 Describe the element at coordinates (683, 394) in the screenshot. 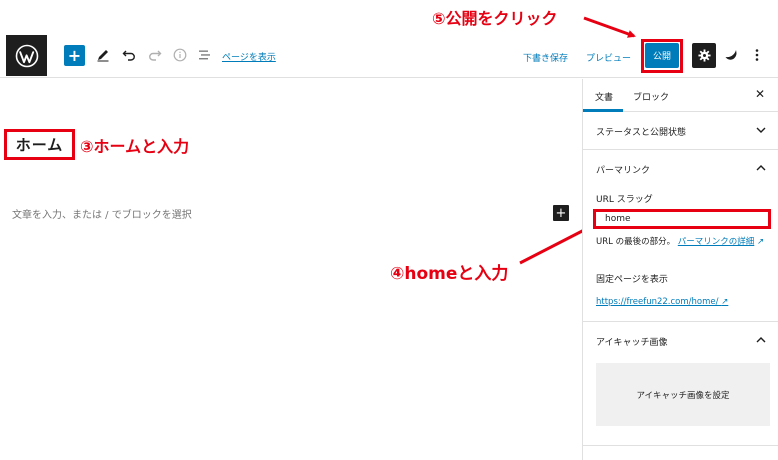

I see `set-featured-image-button: アイキャッチ画像を設定` at that location.